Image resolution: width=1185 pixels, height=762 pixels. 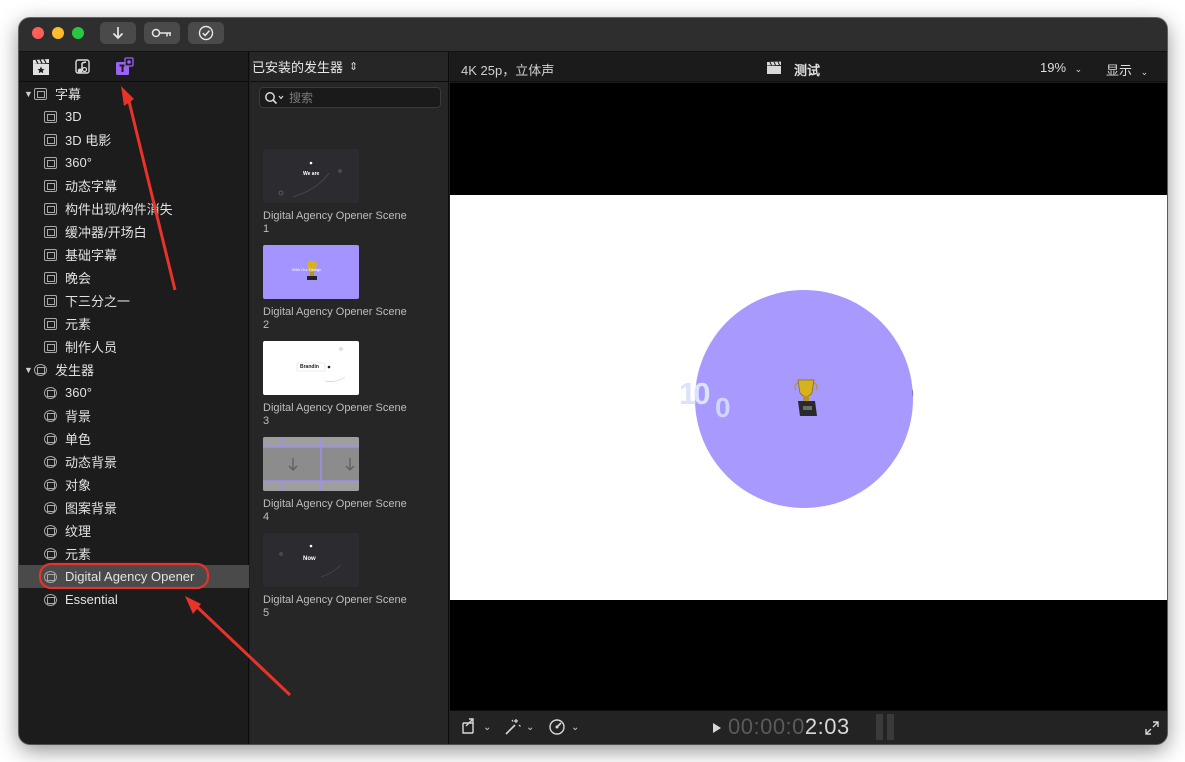 I want to click on magnifier-icon, so click(x=275, y=98).